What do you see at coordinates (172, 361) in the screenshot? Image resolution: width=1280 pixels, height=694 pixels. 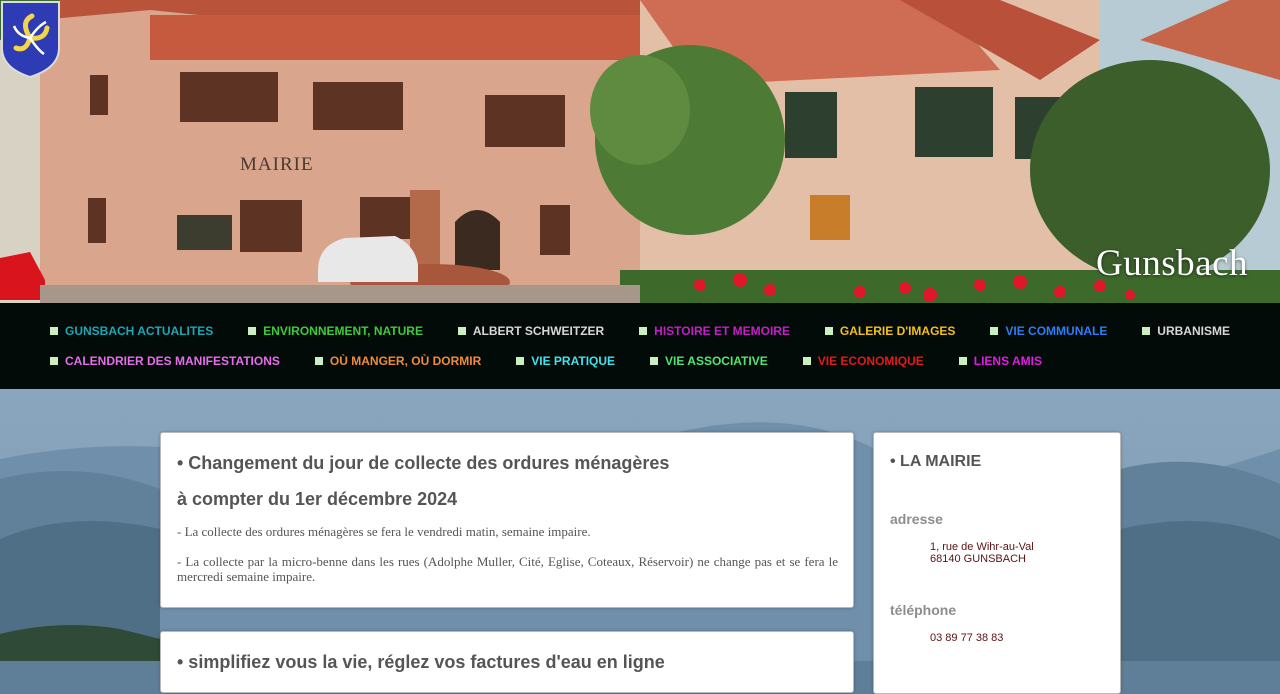 I see `nav-item-label: CALENDRIER DES MANIFESTATIONS` at bounding box center [172, 361].